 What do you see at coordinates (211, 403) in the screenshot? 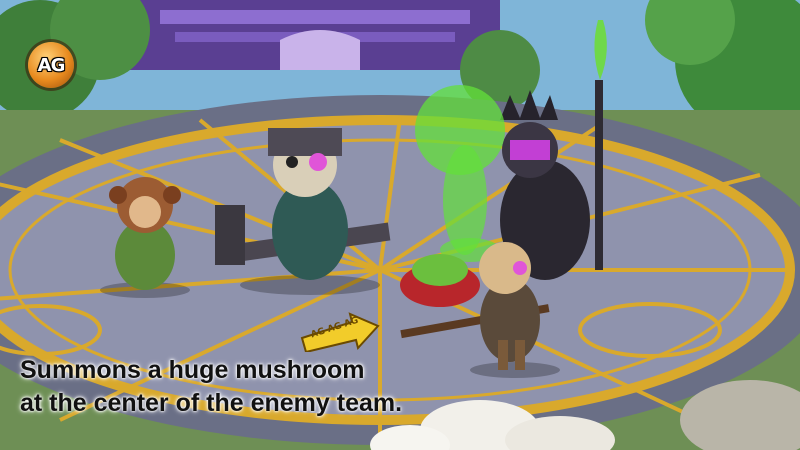
I see `caption-line-2: at the center of the enemy team.` at bounding box center [211, 403].